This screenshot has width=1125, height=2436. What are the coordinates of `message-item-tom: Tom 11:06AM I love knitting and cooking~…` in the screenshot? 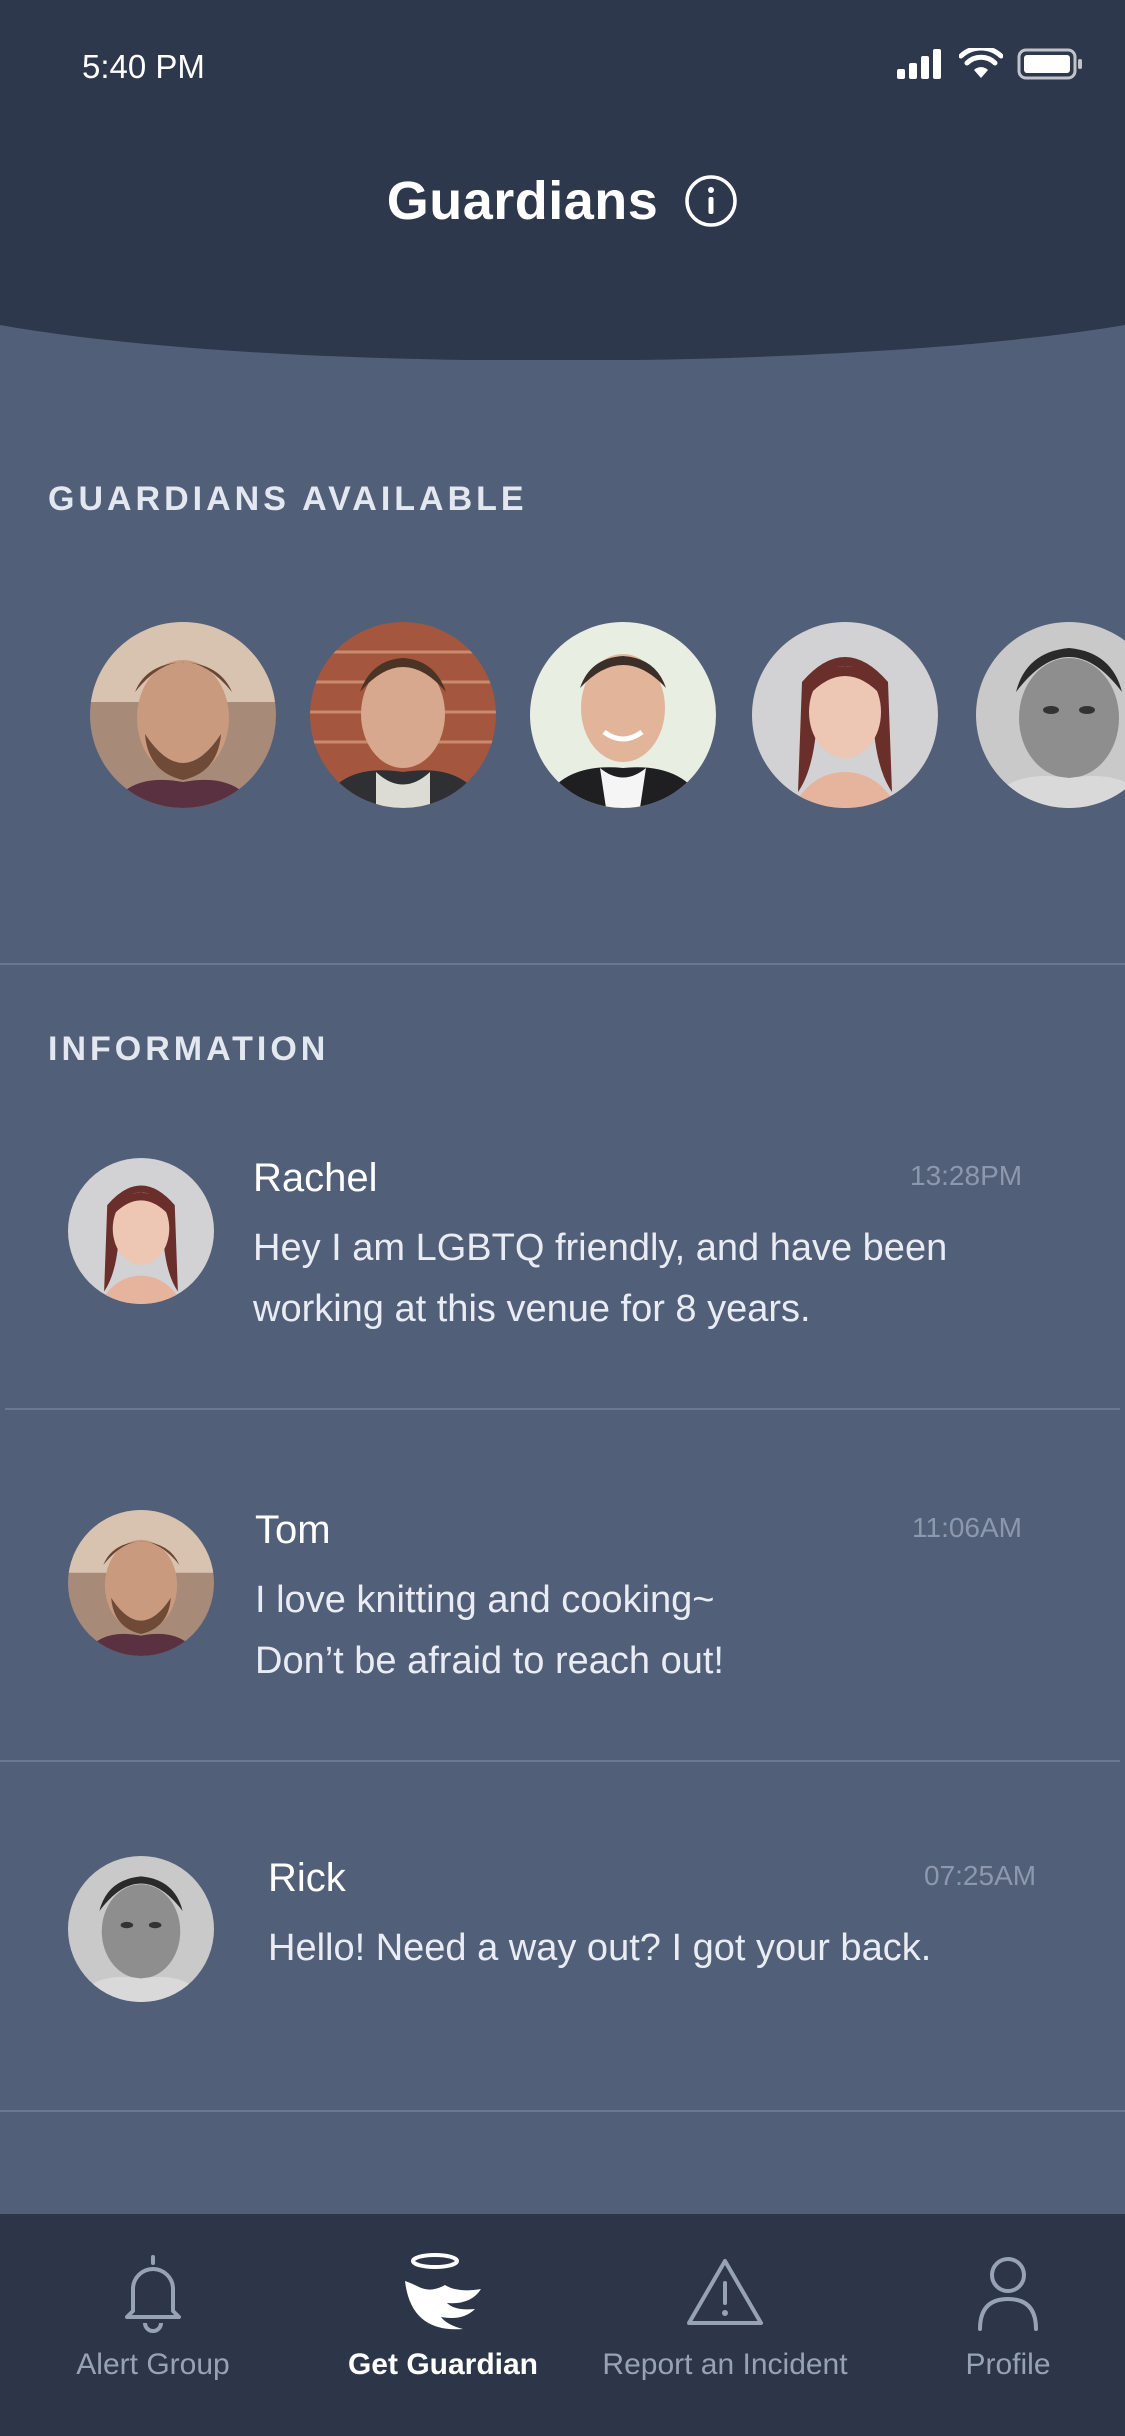 It's located at (562, 1630).